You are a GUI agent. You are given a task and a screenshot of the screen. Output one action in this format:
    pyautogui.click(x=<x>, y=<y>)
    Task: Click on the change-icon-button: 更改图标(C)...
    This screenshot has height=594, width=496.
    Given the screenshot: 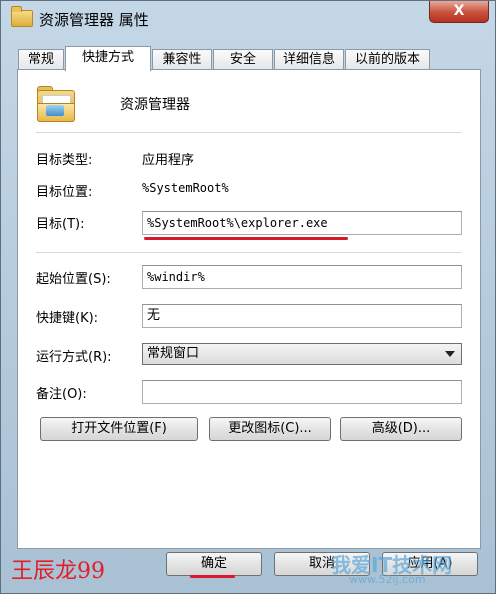 What is the action you would take?
    pyautogui.click(x=270, y=429)
    